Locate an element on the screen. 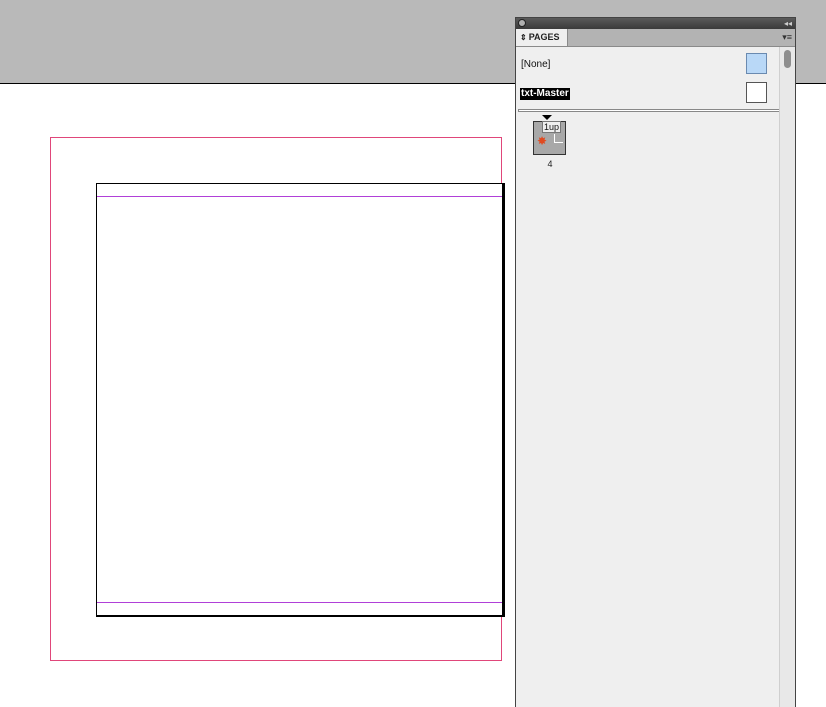  tab-pages: ⇕ PAGES is located at coordinates (542, 37).